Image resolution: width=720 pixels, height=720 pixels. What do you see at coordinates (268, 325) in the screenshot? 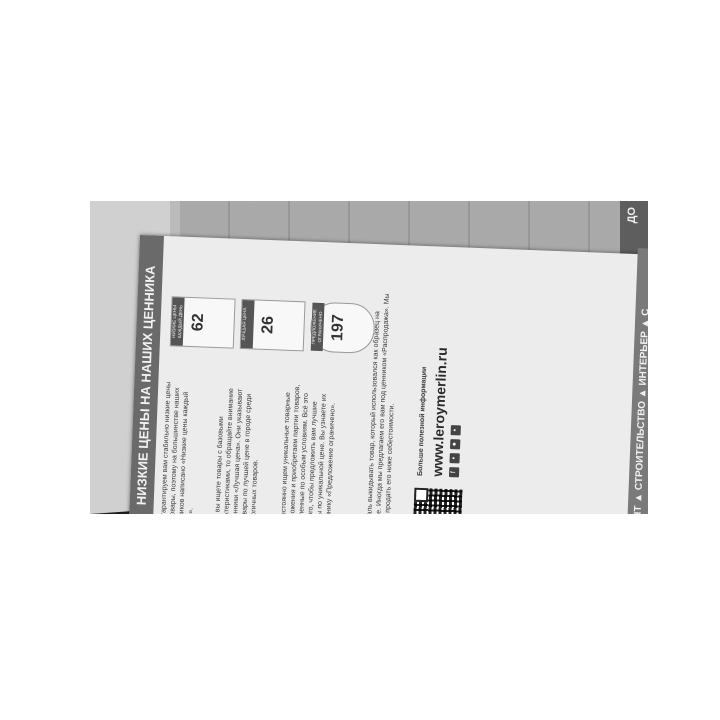
I see `price-value-2: 26` at bounding box center [268, 325].